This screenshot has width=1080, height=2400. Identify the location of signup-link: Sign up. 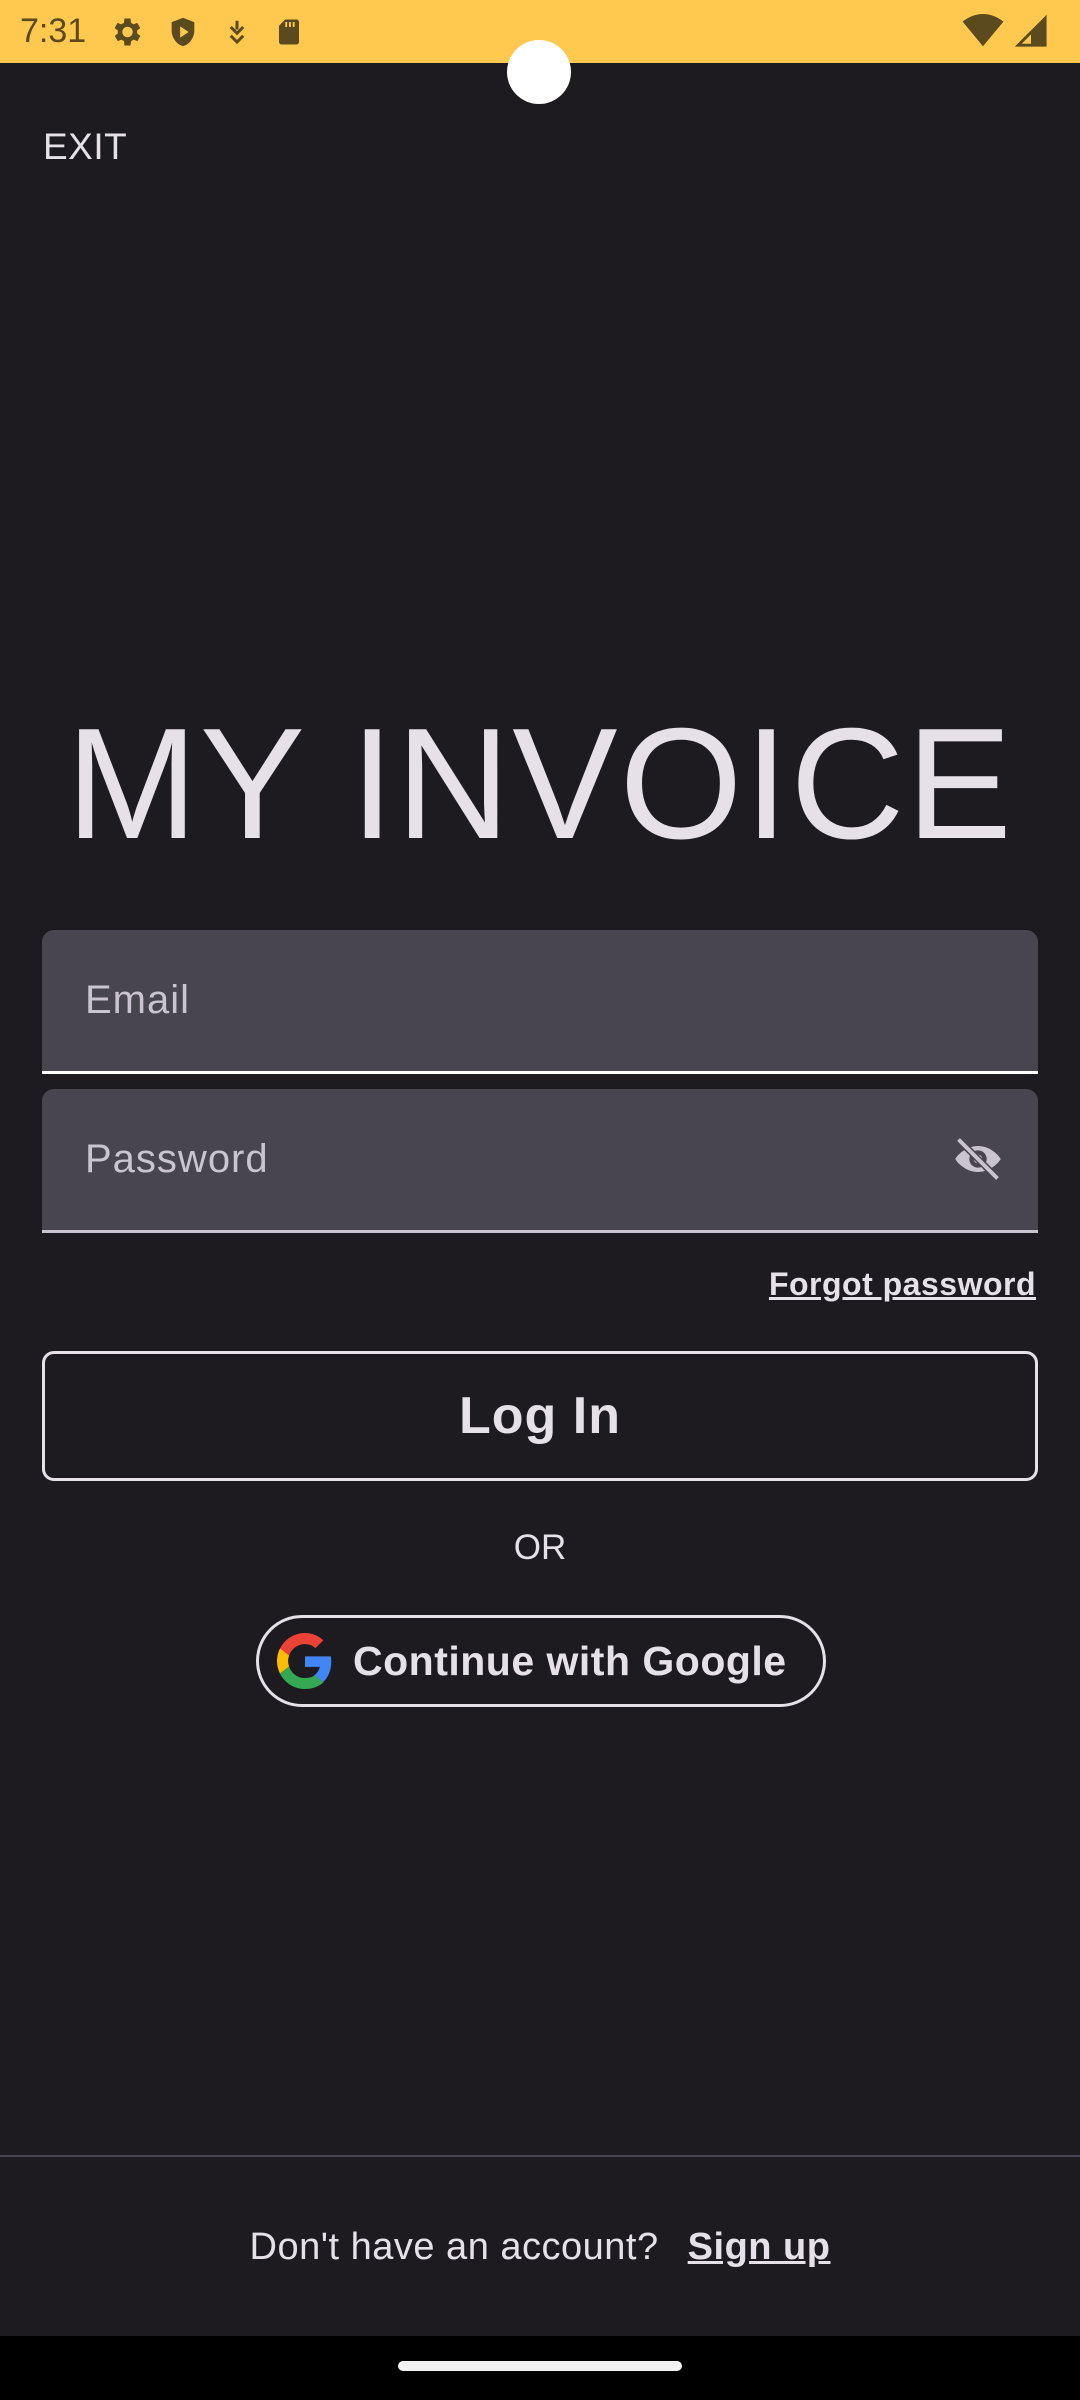
(759, 2247).